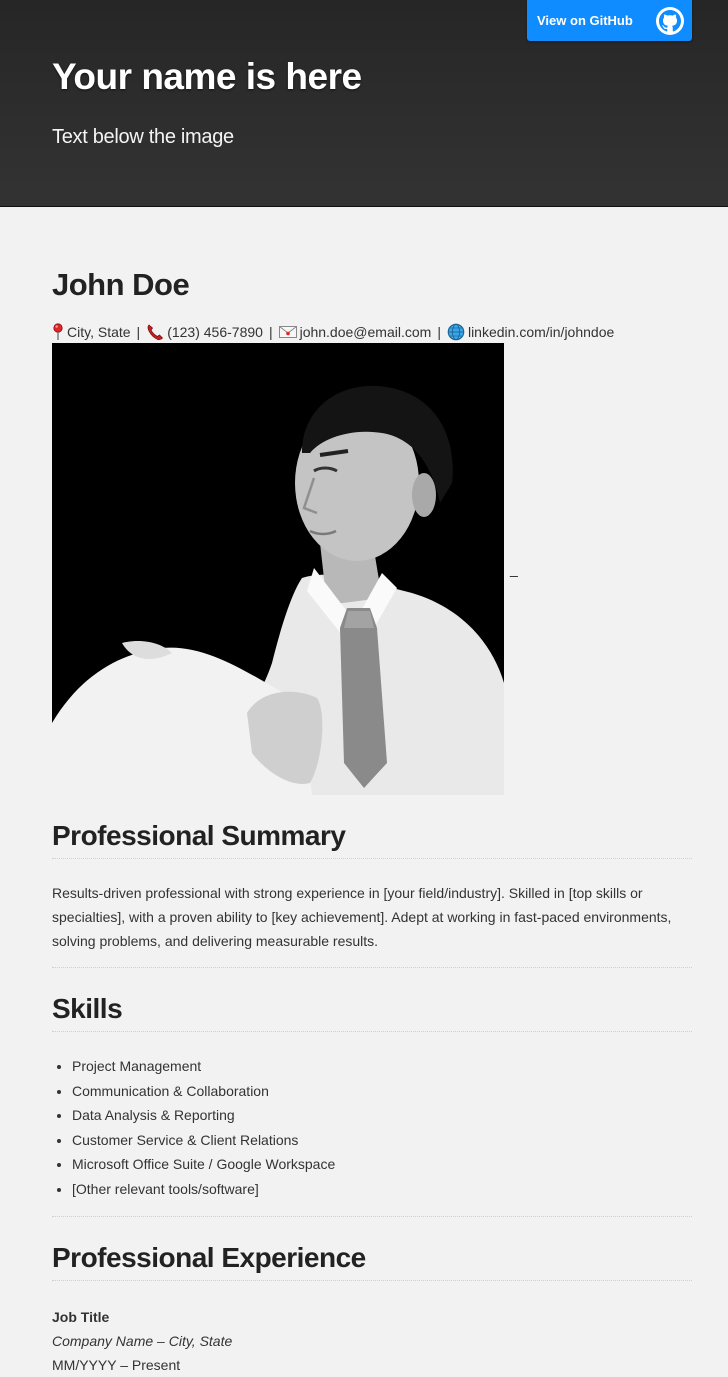  I want to click on job-title: Job Title, so click(81, 1316).